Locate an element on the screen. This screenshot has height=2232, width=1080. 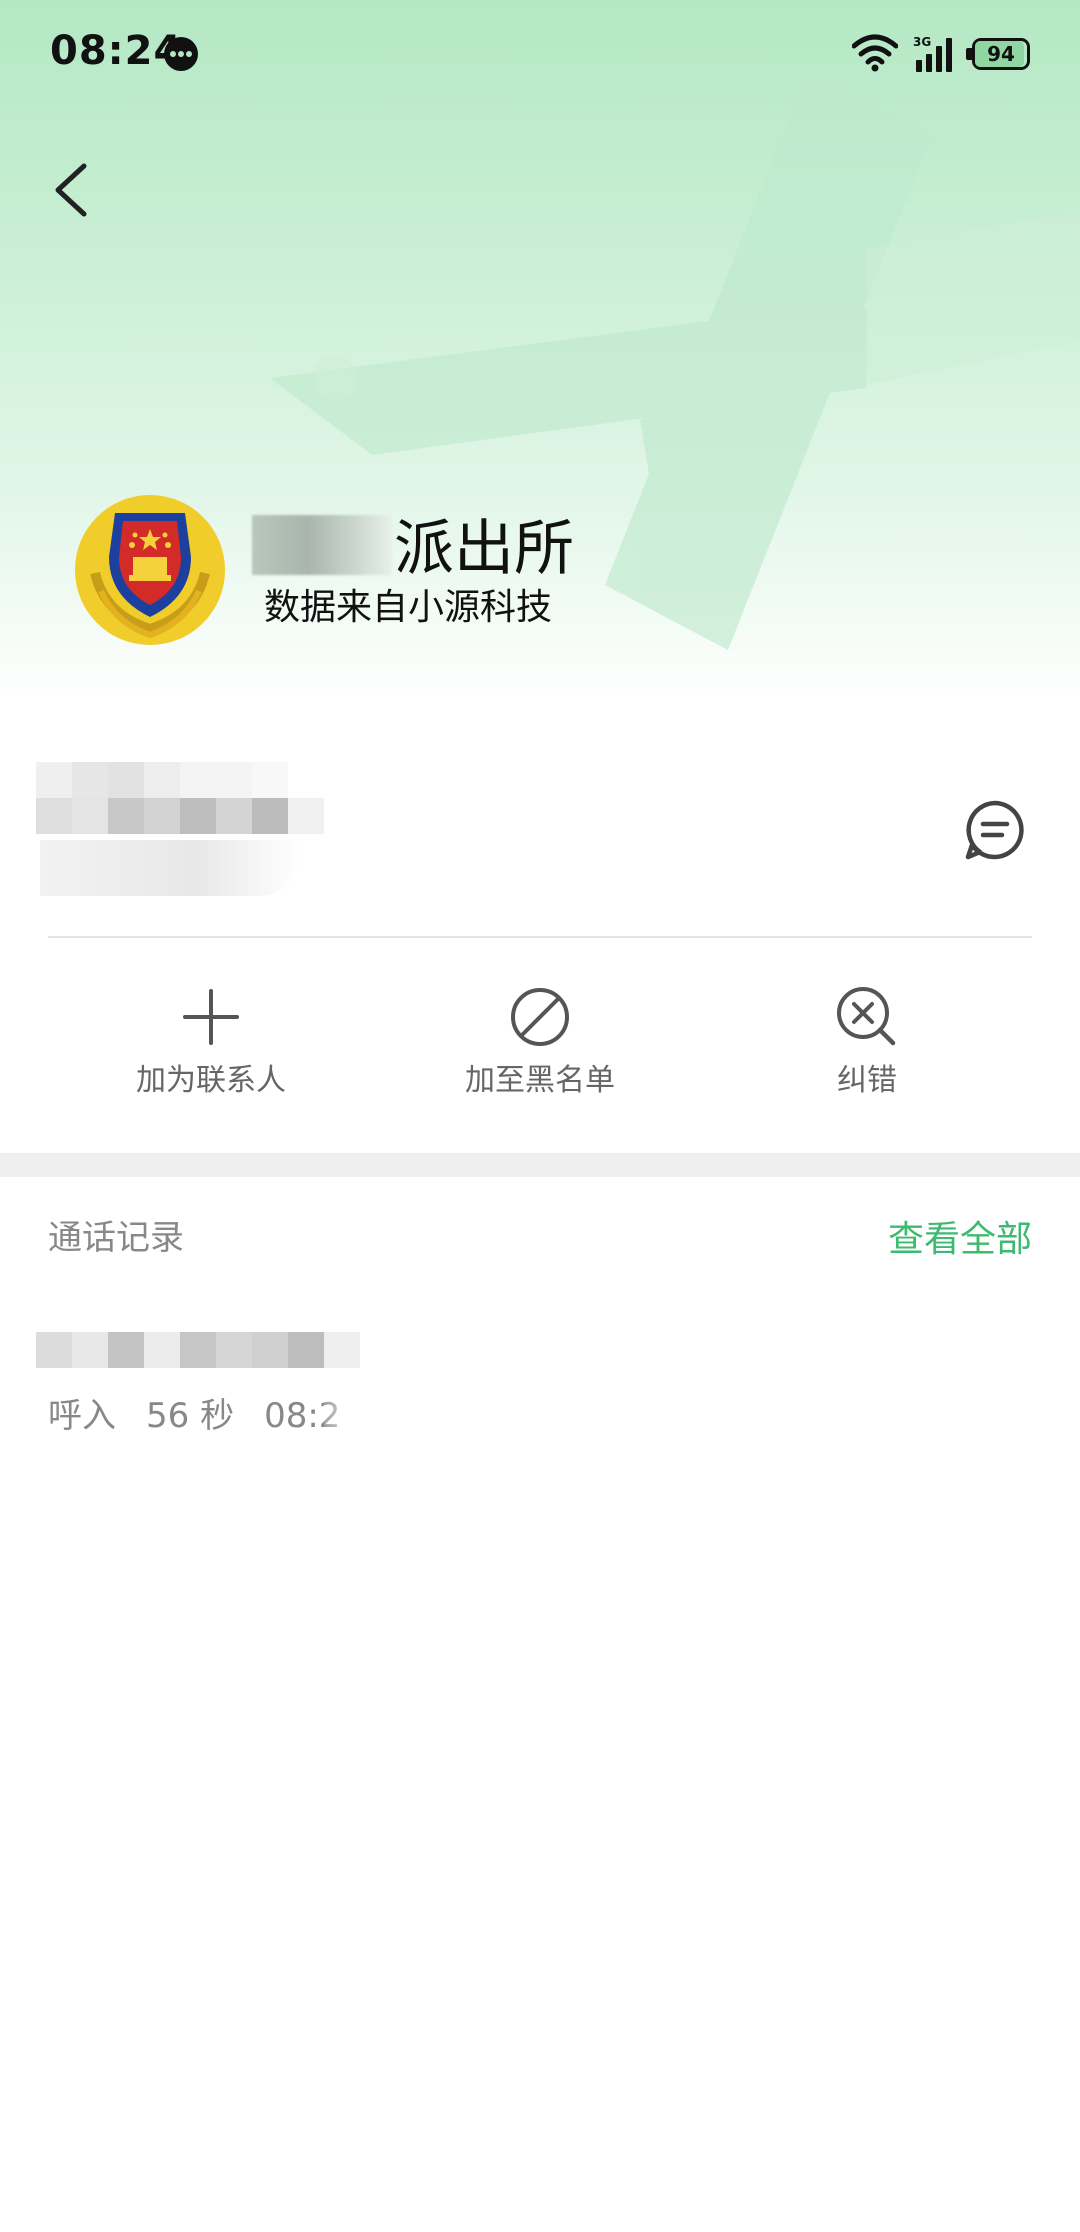
wifi-icon is located at coordinates (875, 53).